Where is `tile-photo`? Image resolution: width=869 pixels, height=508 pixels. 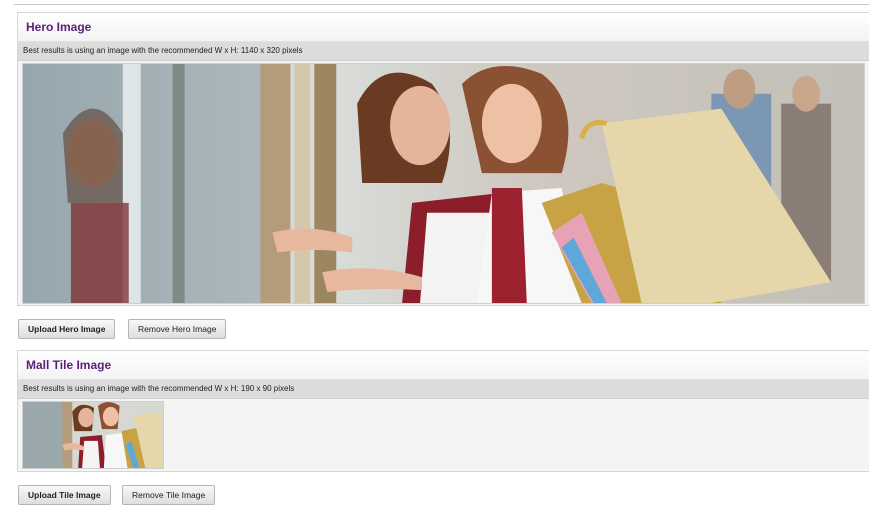 tile-photo is located at coordinates (93, 435).